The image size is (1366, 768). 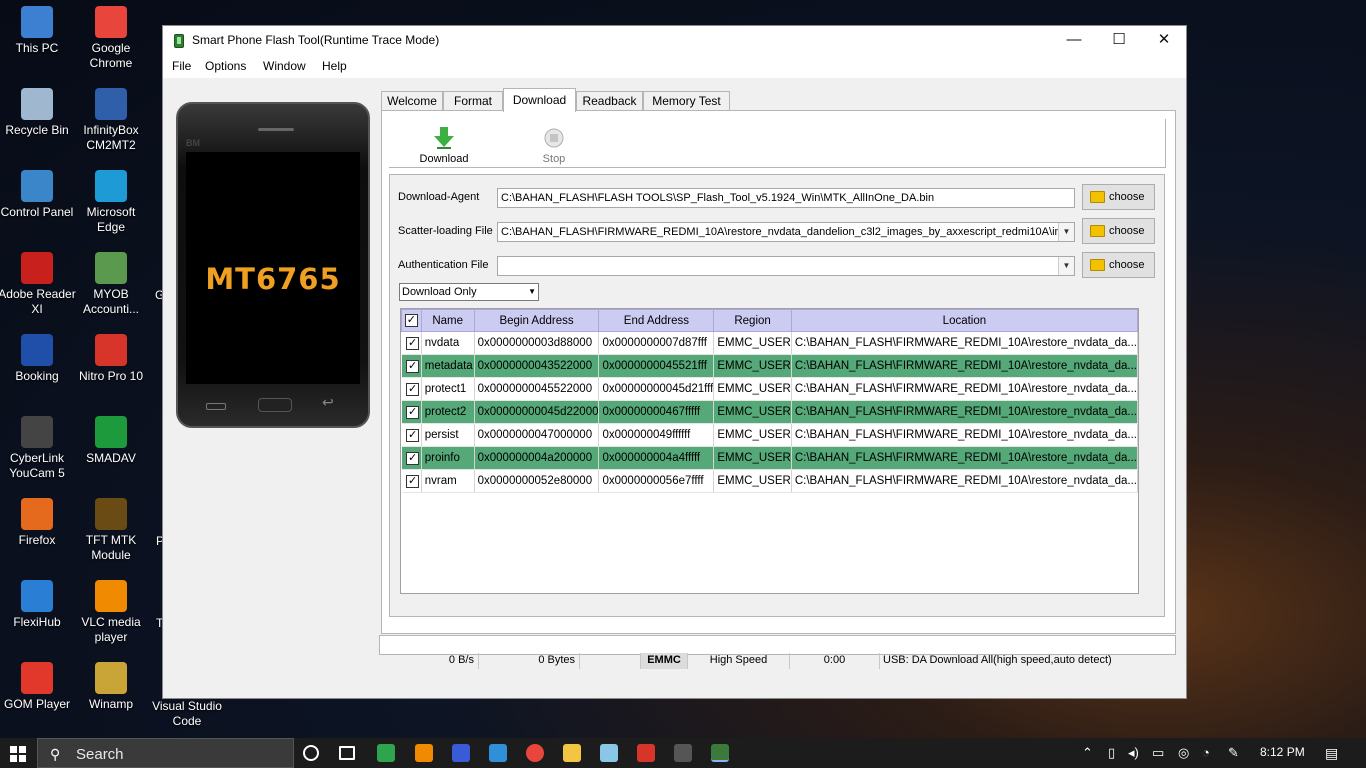 What do you see at coordinates (473, 101) in the screenshot?
I see `tab-format: Format` at bounding box center [473, 101].